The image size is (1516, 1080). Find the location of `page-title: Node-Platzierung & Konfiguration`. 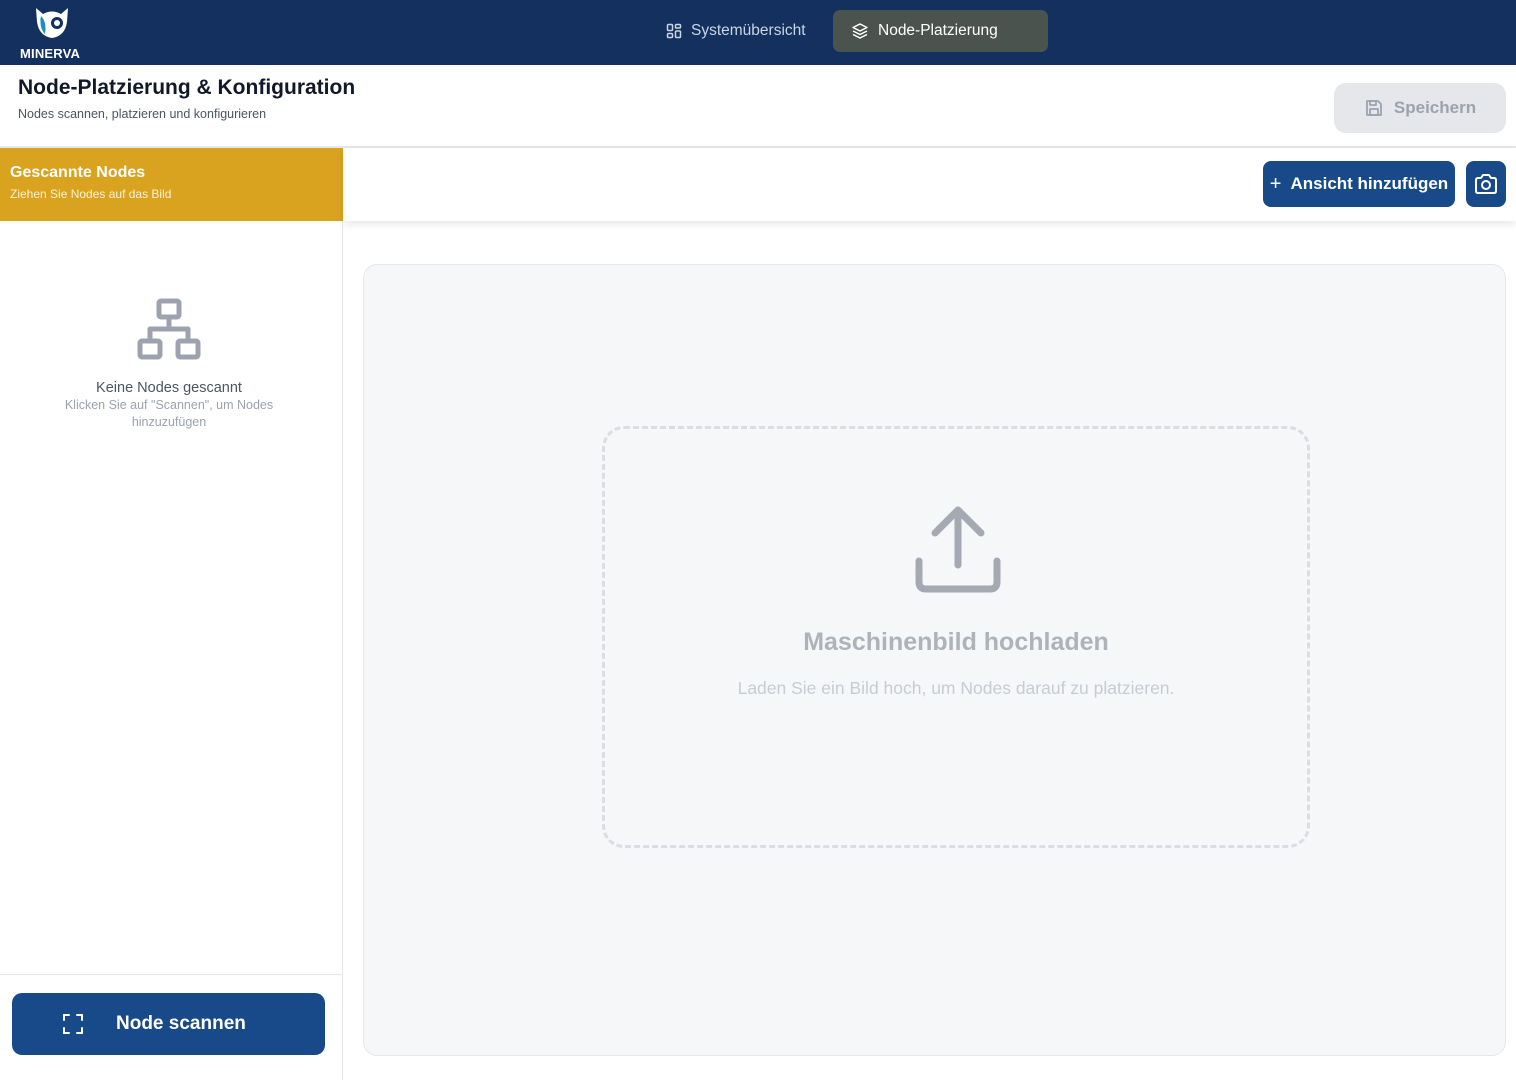

page-title: Node-Platzierung & Konfiguration is located at coordinates (187, 87).